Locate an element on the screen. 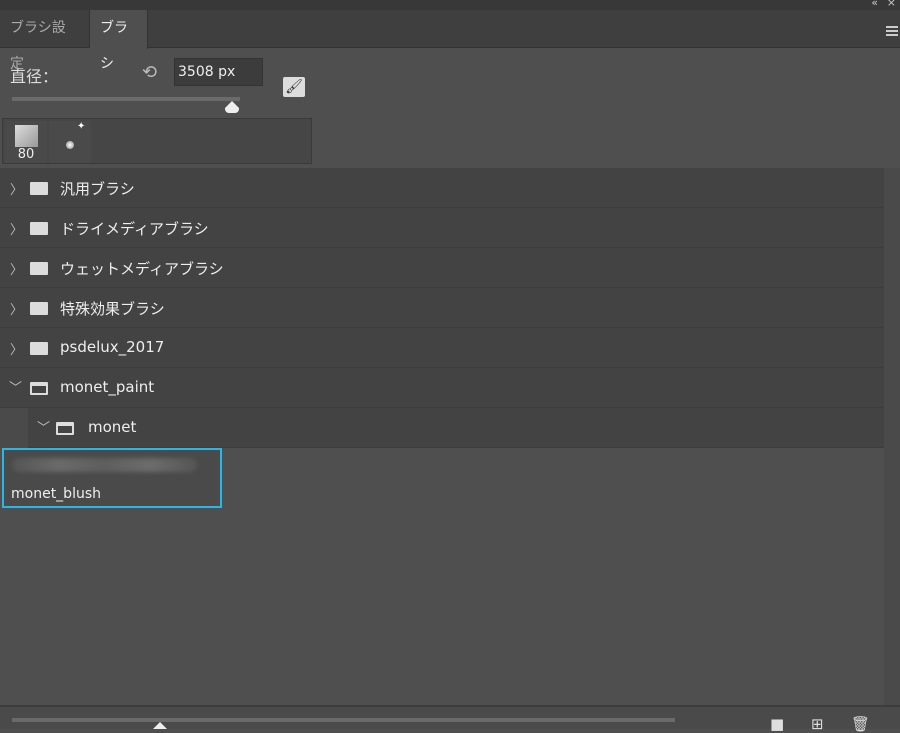  soft-round-icon is located at coordinates (70, 145).